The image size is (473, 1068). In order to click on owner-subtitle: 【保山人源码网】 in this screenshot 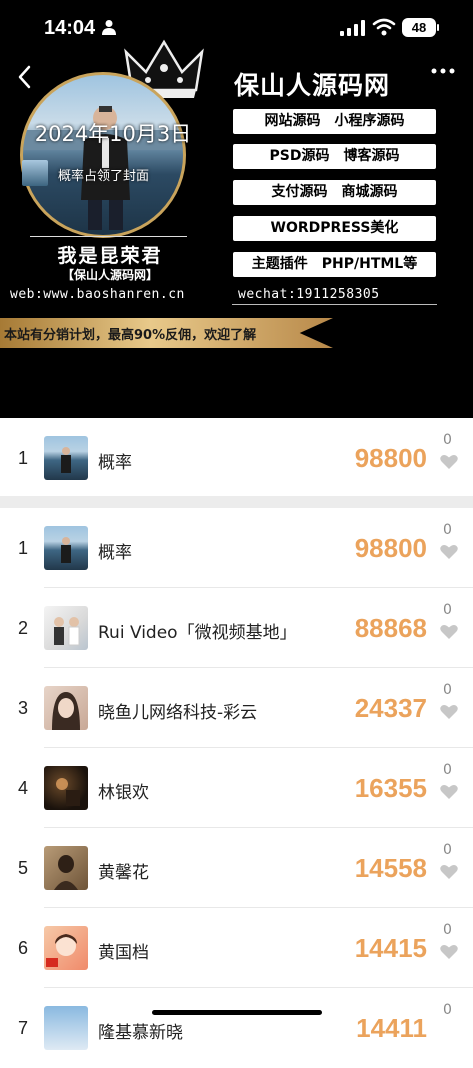, I will do `click(109, 275)`.